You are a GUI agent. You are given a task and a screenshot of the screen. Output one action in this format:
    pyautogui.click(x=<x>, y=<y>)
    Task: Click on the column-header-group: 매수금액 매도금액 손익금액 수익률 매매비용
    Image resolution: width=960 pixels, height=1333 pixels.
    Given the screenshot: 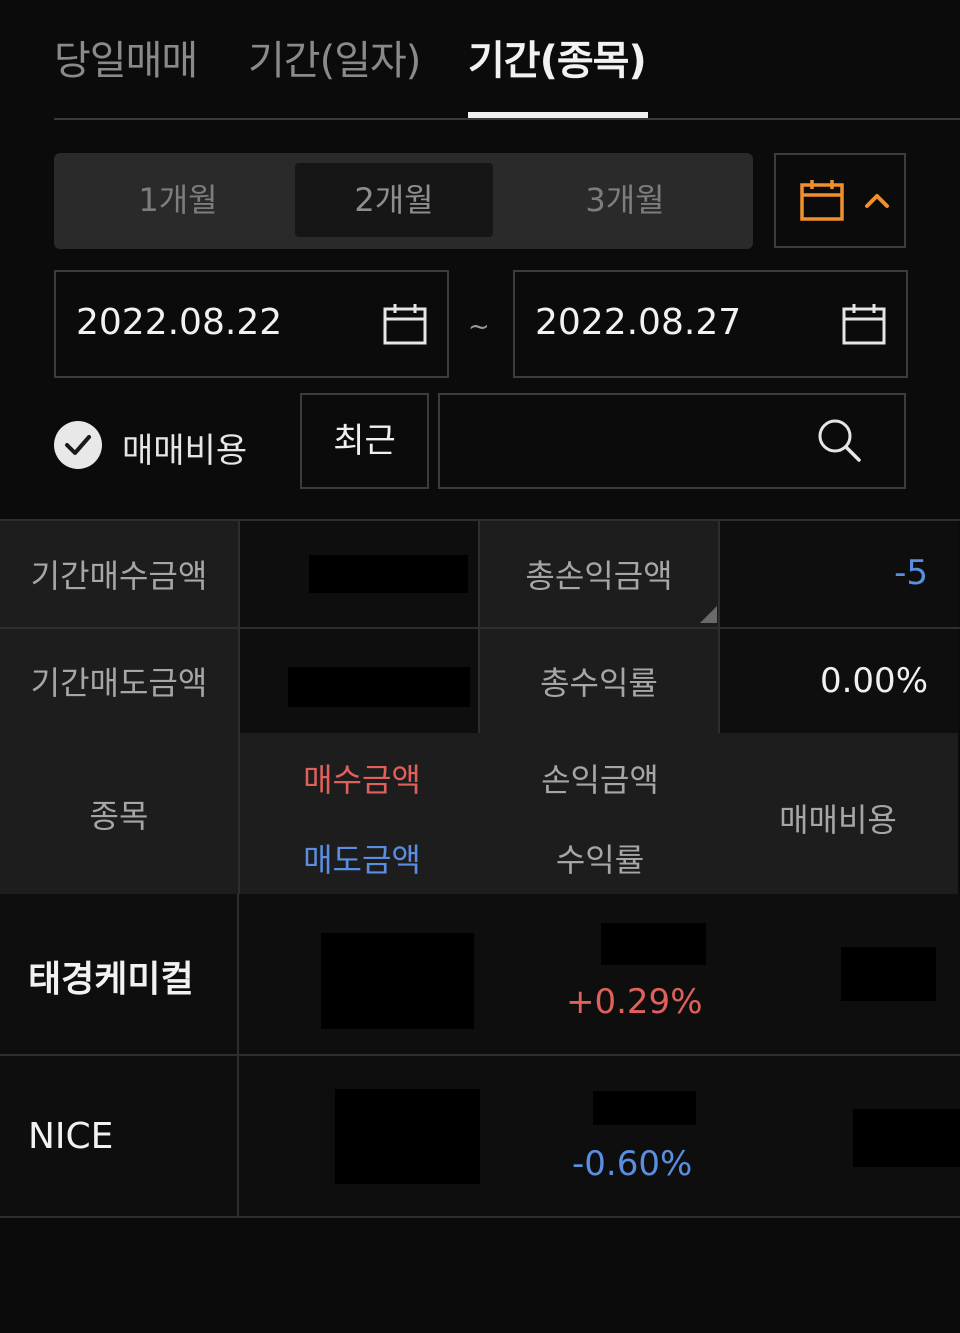 What is the action you would take?
    pyautogui.click(x=599, y=813)
    